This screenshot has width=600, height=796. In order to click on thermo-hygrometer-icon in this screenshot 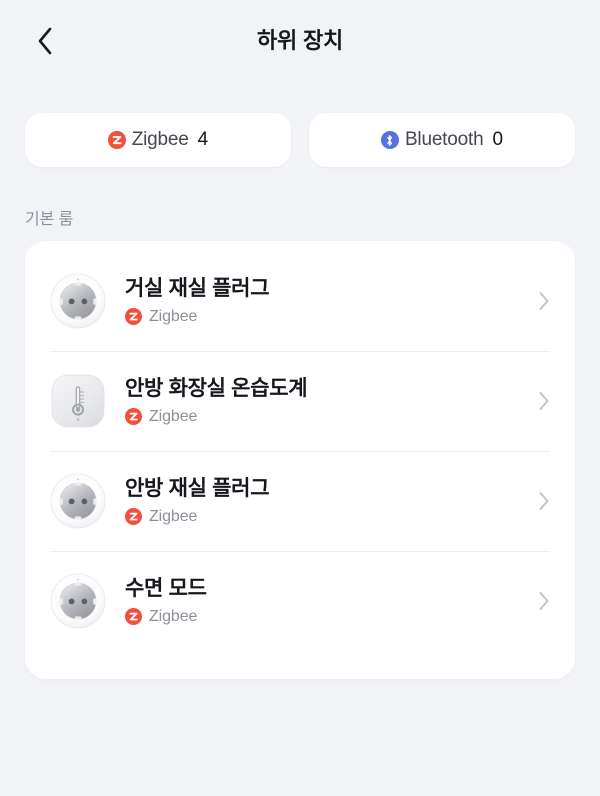, I will do `click(78, 401)`.